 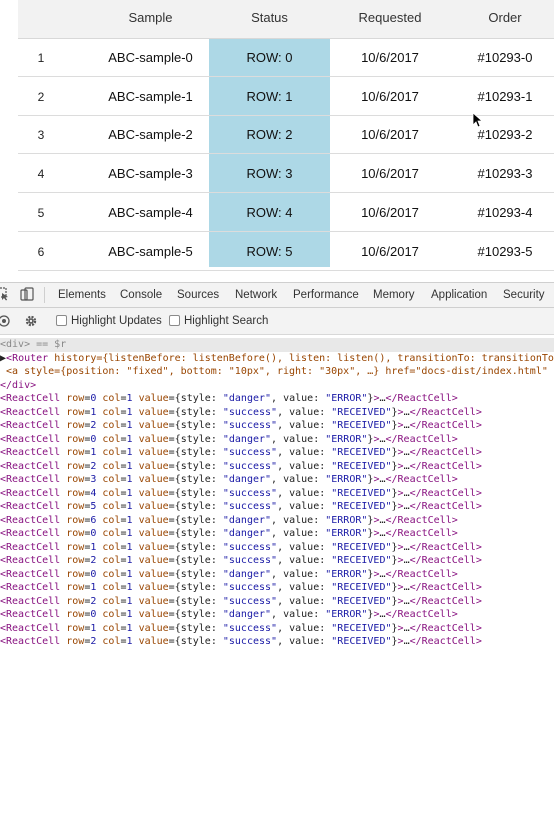 I want to click on header-order: Order, so click(x=502, y=19).